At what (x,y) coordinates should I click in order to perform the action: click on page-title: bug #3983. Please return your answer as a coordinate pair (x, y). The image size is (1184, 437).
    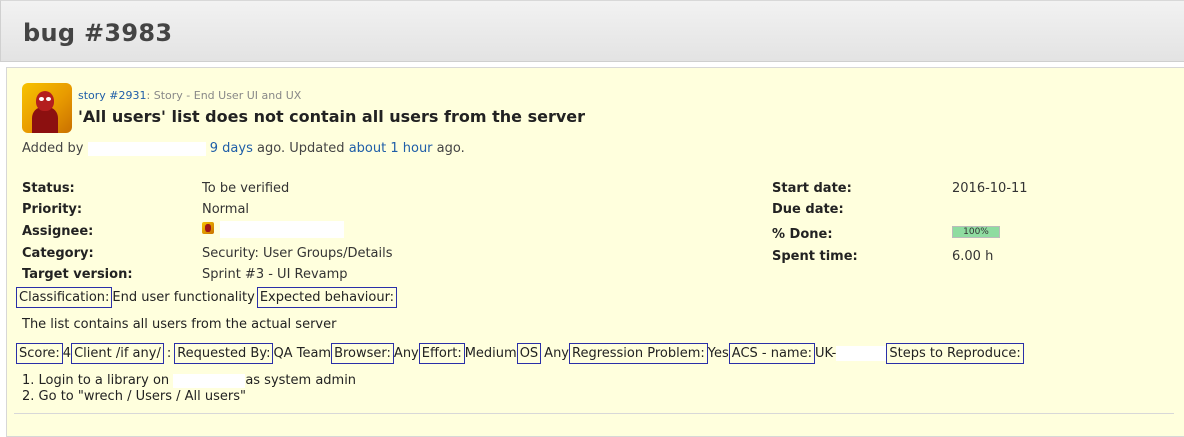
    Looking at the image, I should click on (98, 33).